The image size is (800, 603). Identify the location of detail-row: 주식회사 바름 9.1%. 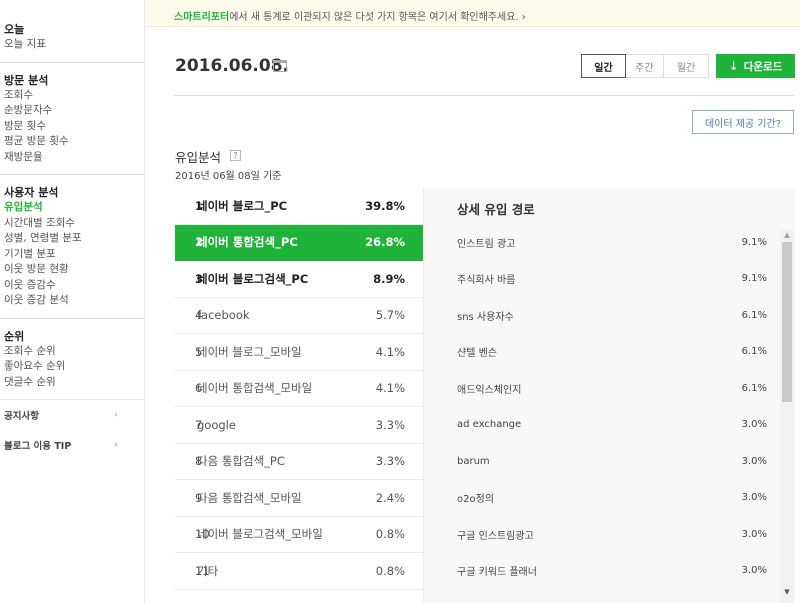
(601, 279).